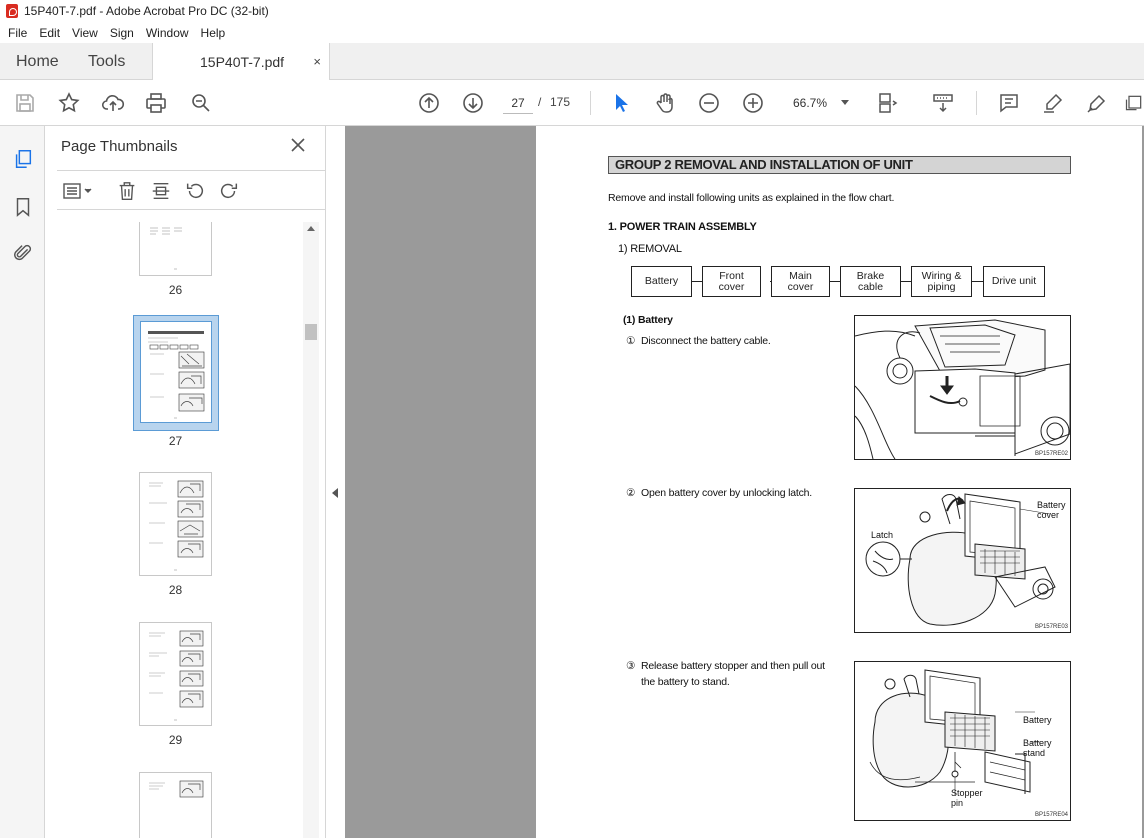 This screenshot has height=838, width=1144. Describe the element at coordinates (518, 103) in the screenshot. I see `page-number-input` at that location.